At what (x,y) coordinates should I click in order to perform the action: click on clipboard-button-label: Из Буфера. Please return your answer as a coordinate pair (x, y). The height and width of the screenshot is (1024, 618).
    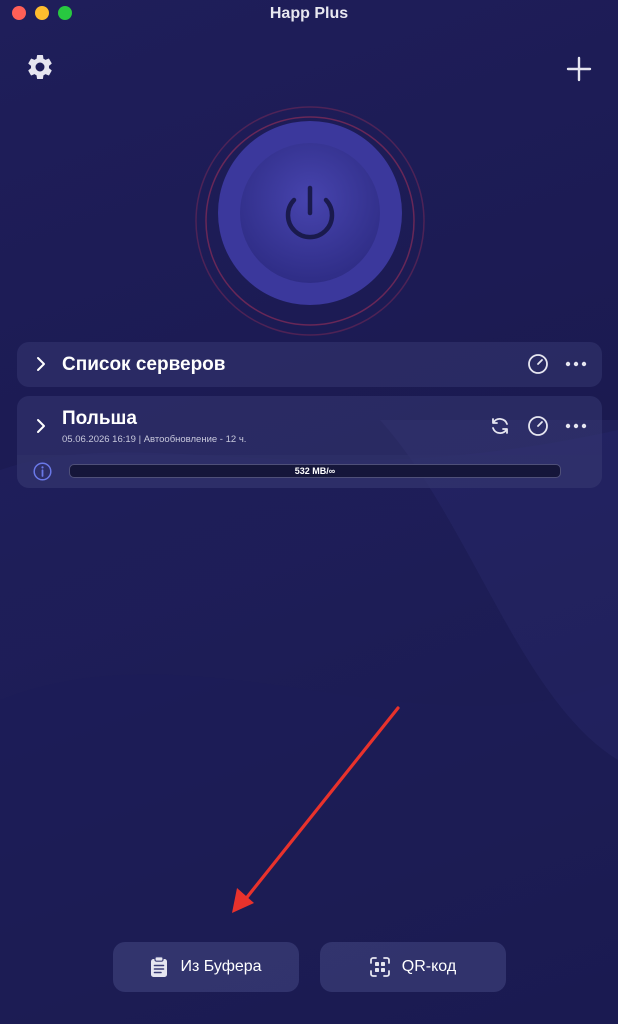
    Looking at the image, I should click on (221, 966).